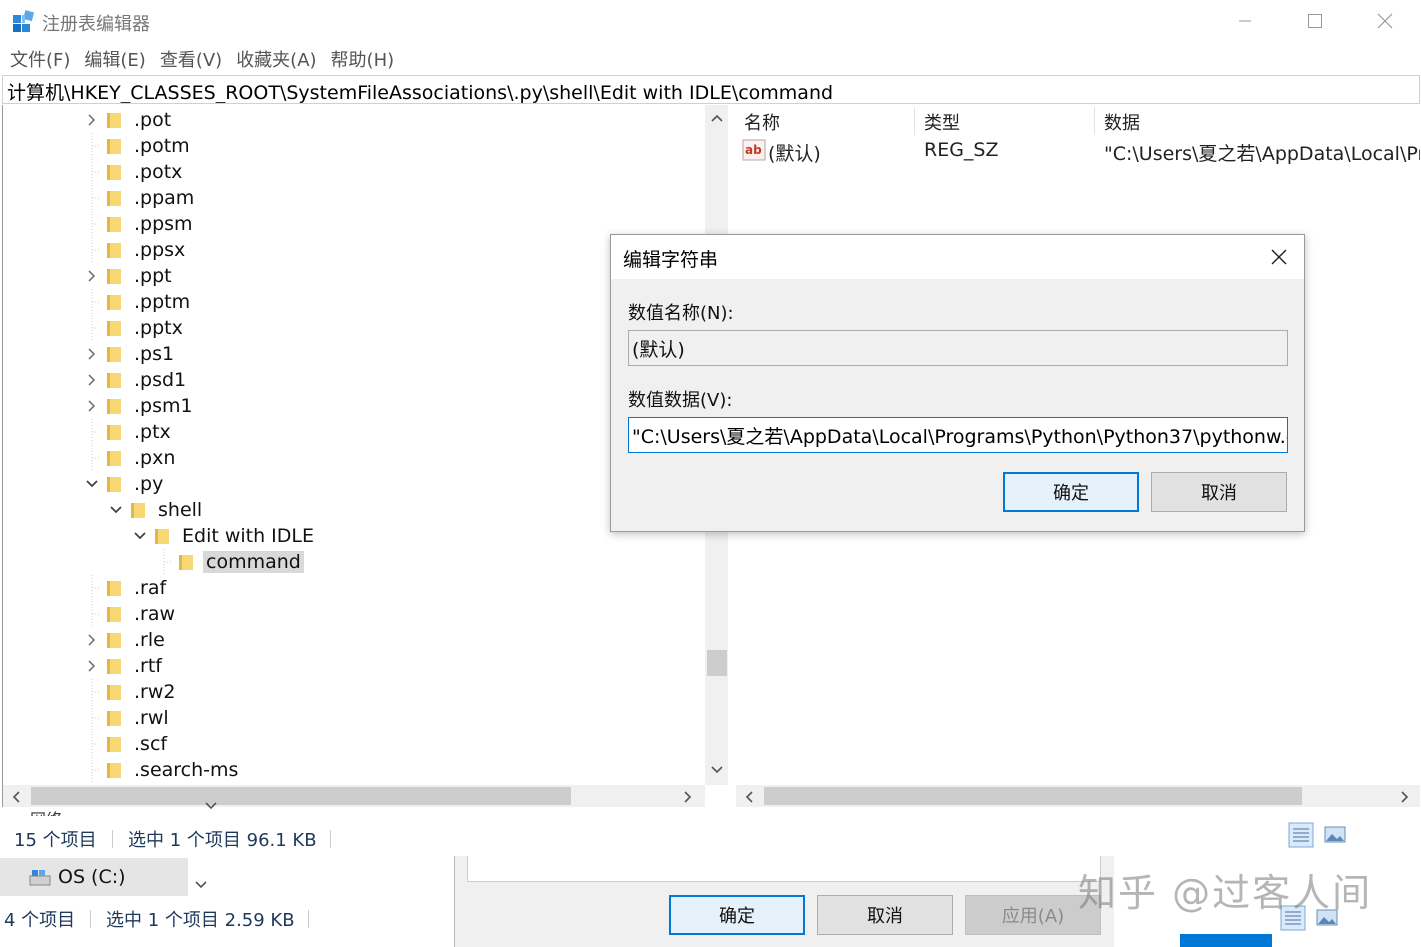  Describe the element at coordinates (130, 354) in the screenshot. I see `tree-item: .ps1` at that location.